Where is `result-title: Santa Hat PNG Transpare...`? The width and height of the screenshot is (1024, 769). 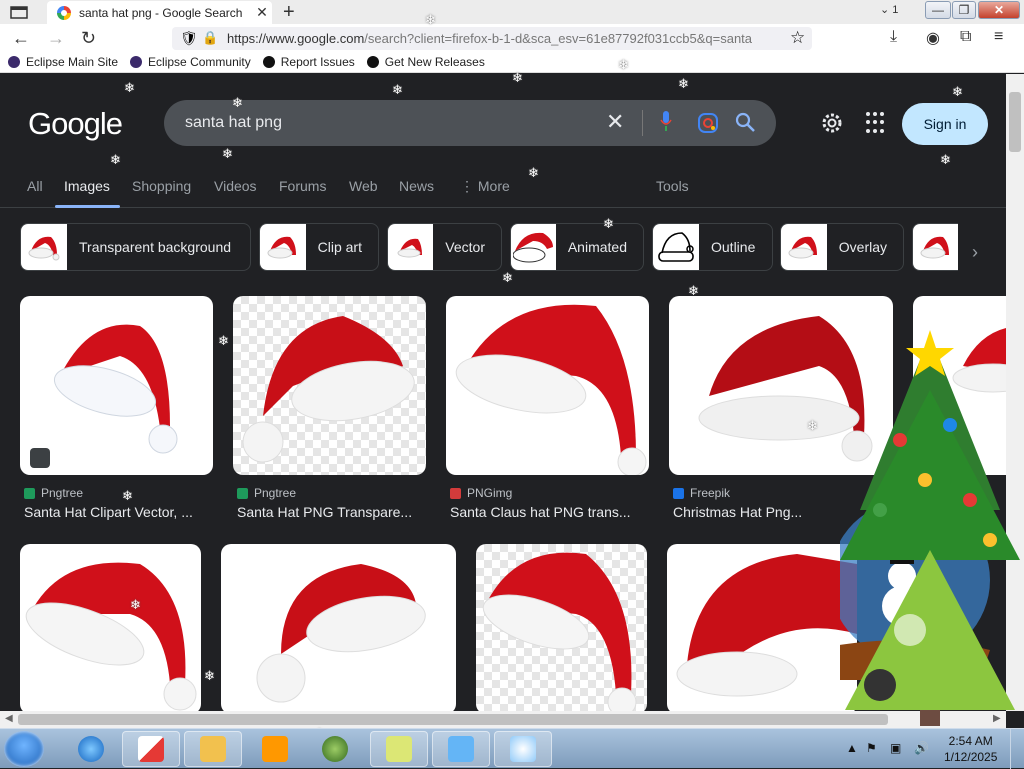
result-title: Santa Hat PNG Transpare... is located at coordinates (330, 512).